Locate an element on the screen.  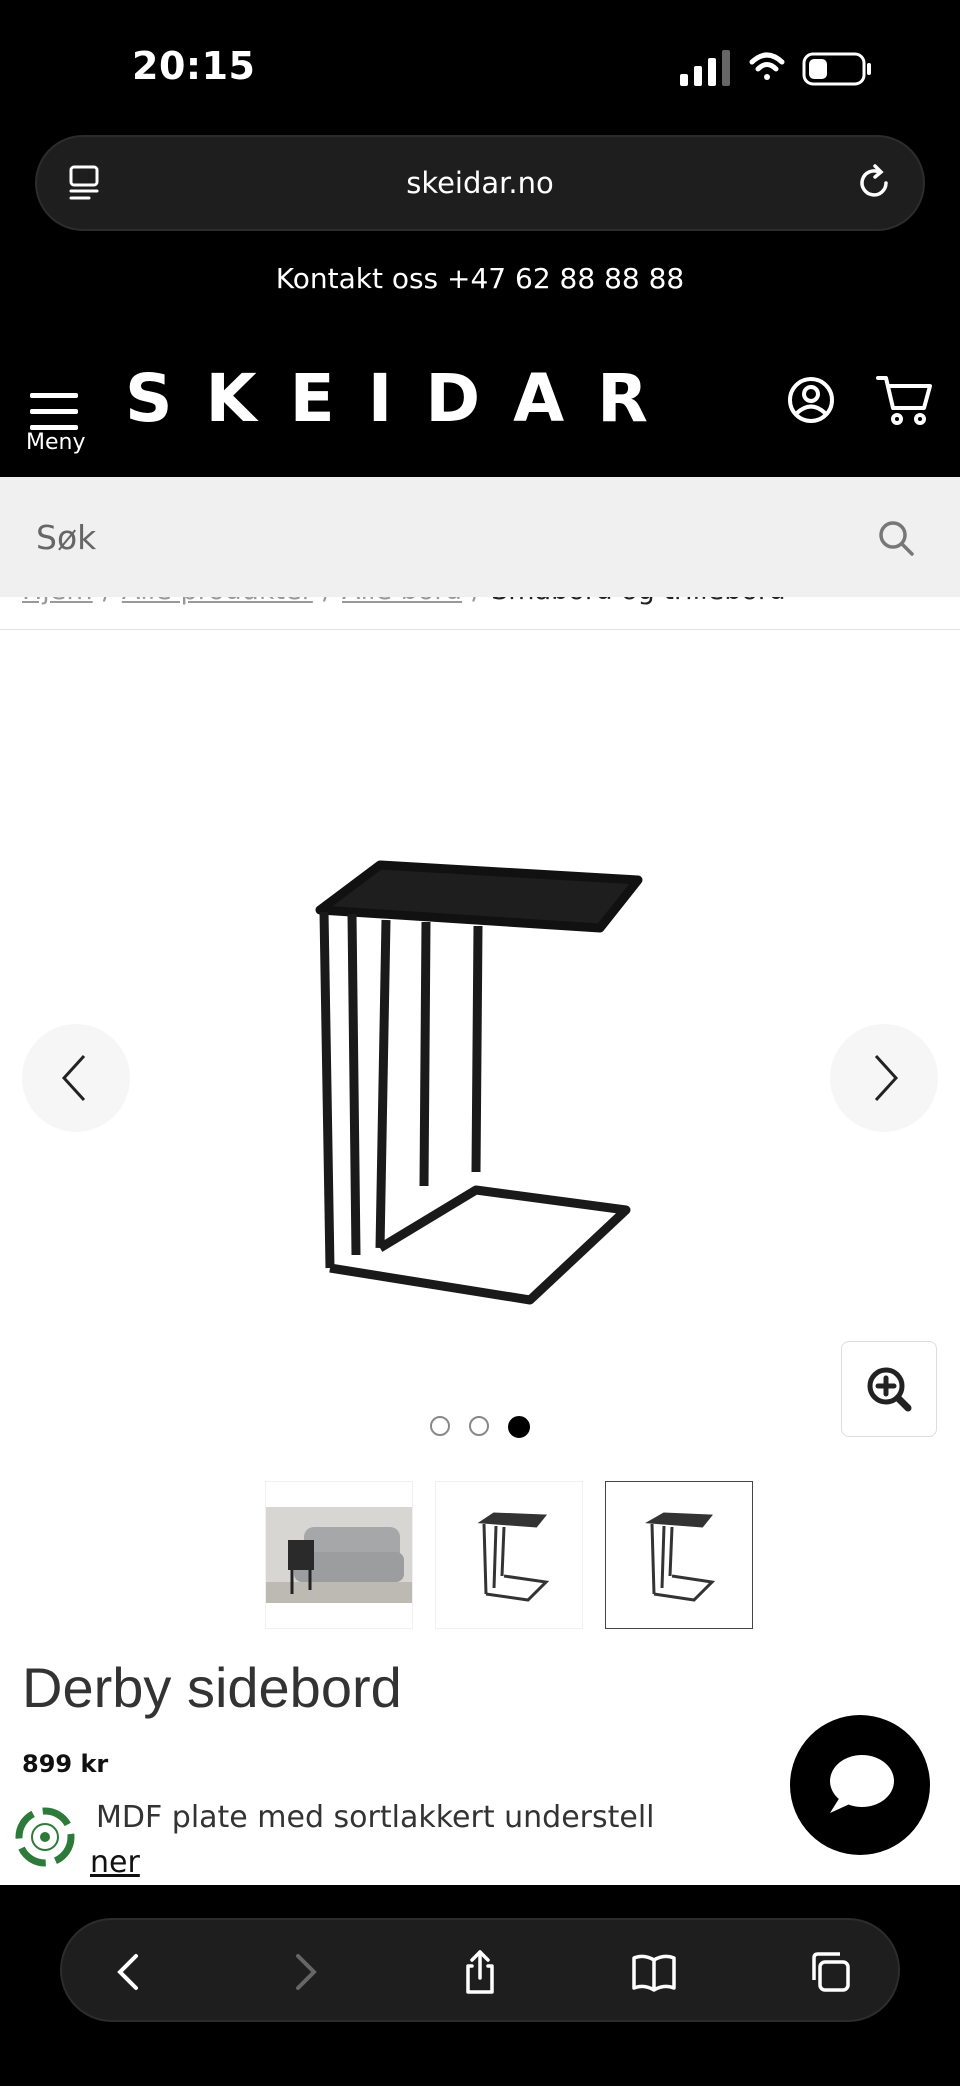
url-text: skeidar.no is located at coordinates (480, 183).